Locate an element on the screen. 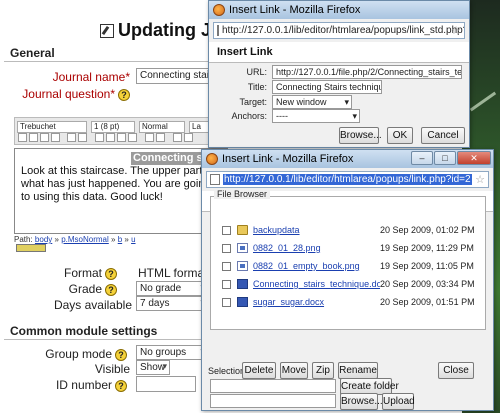  maximize-icon: □ is located at coordinates (445, 158).